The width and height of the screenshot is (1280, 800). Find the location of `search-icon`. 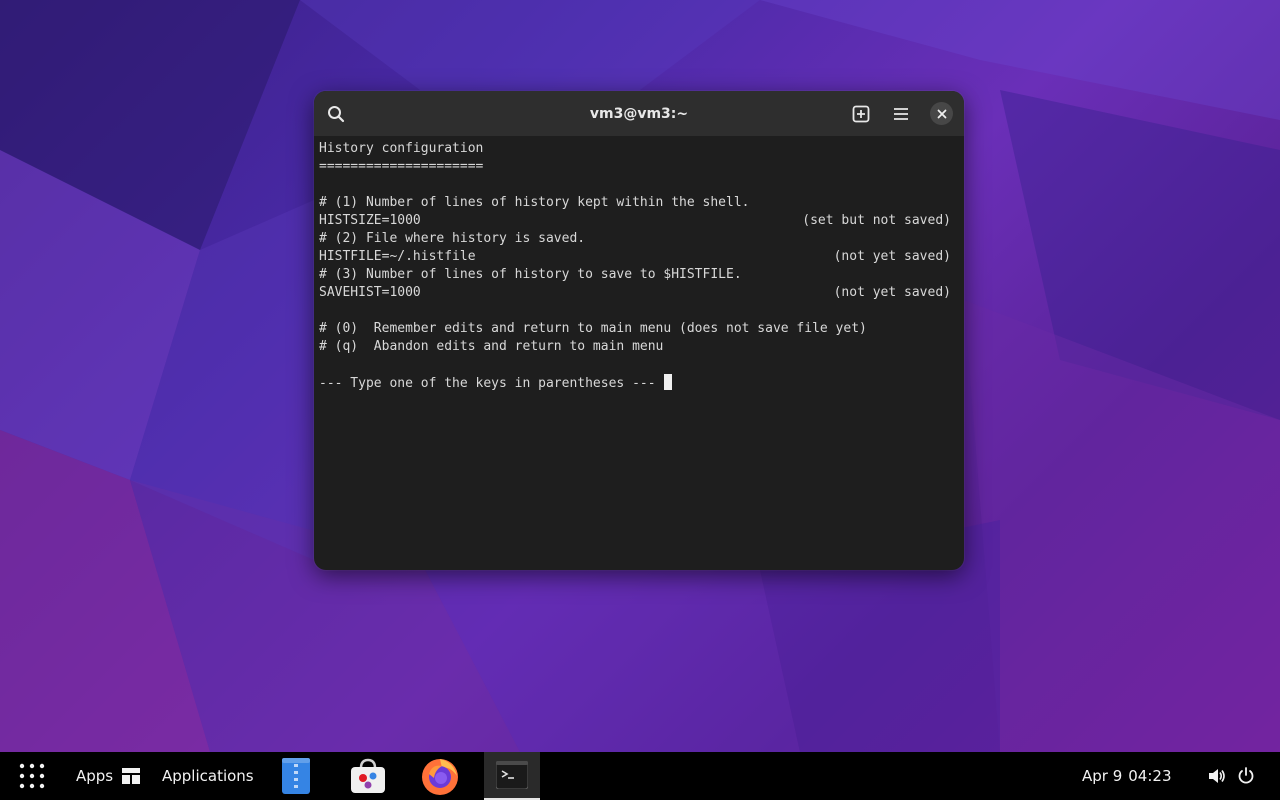

search-icon is located at coordinates (336, 114).